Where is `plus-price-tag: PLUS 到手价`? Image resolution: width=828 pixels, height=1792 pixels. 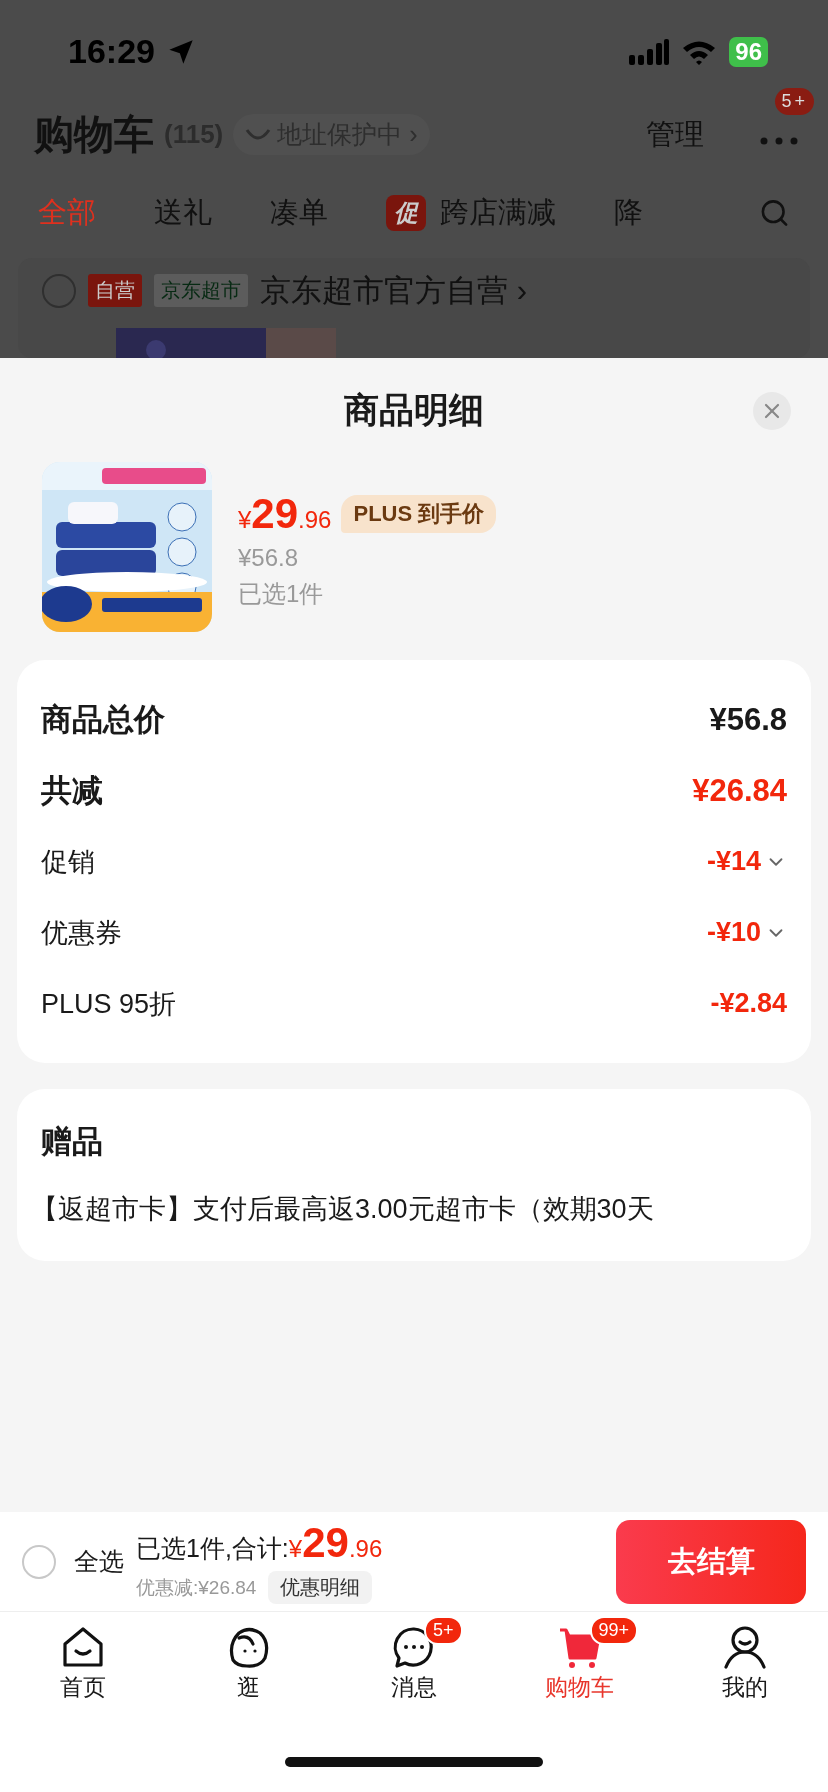
plus-price-tag: PLUS 到手价 is located at coordinates (419, 514).